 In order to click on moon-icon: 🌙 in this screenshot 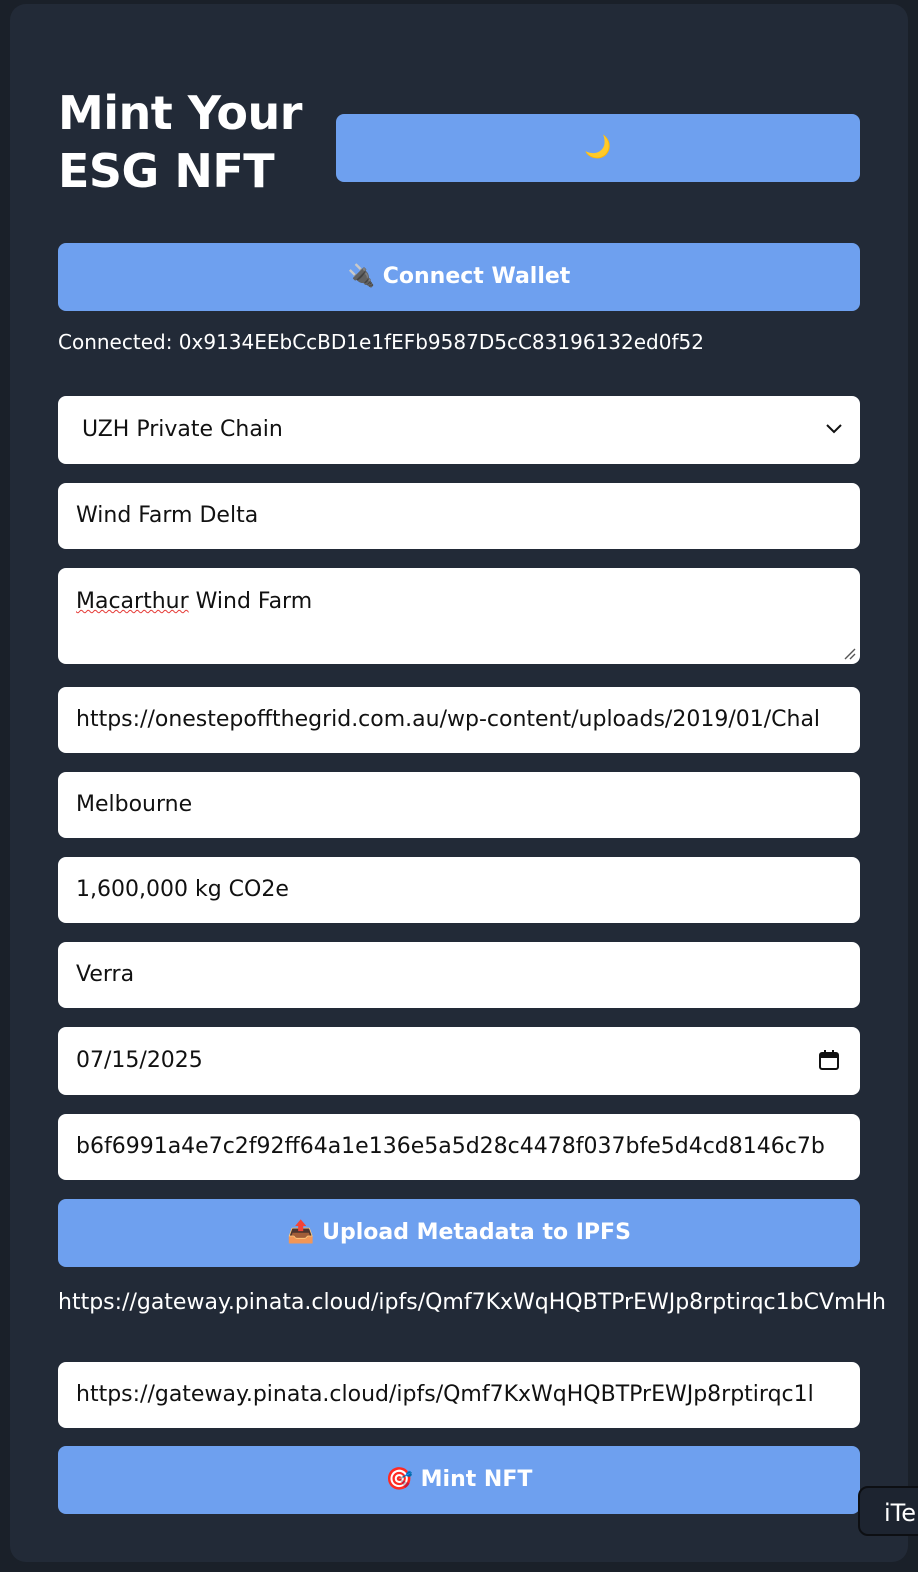, I will do `click(598, 147)`.